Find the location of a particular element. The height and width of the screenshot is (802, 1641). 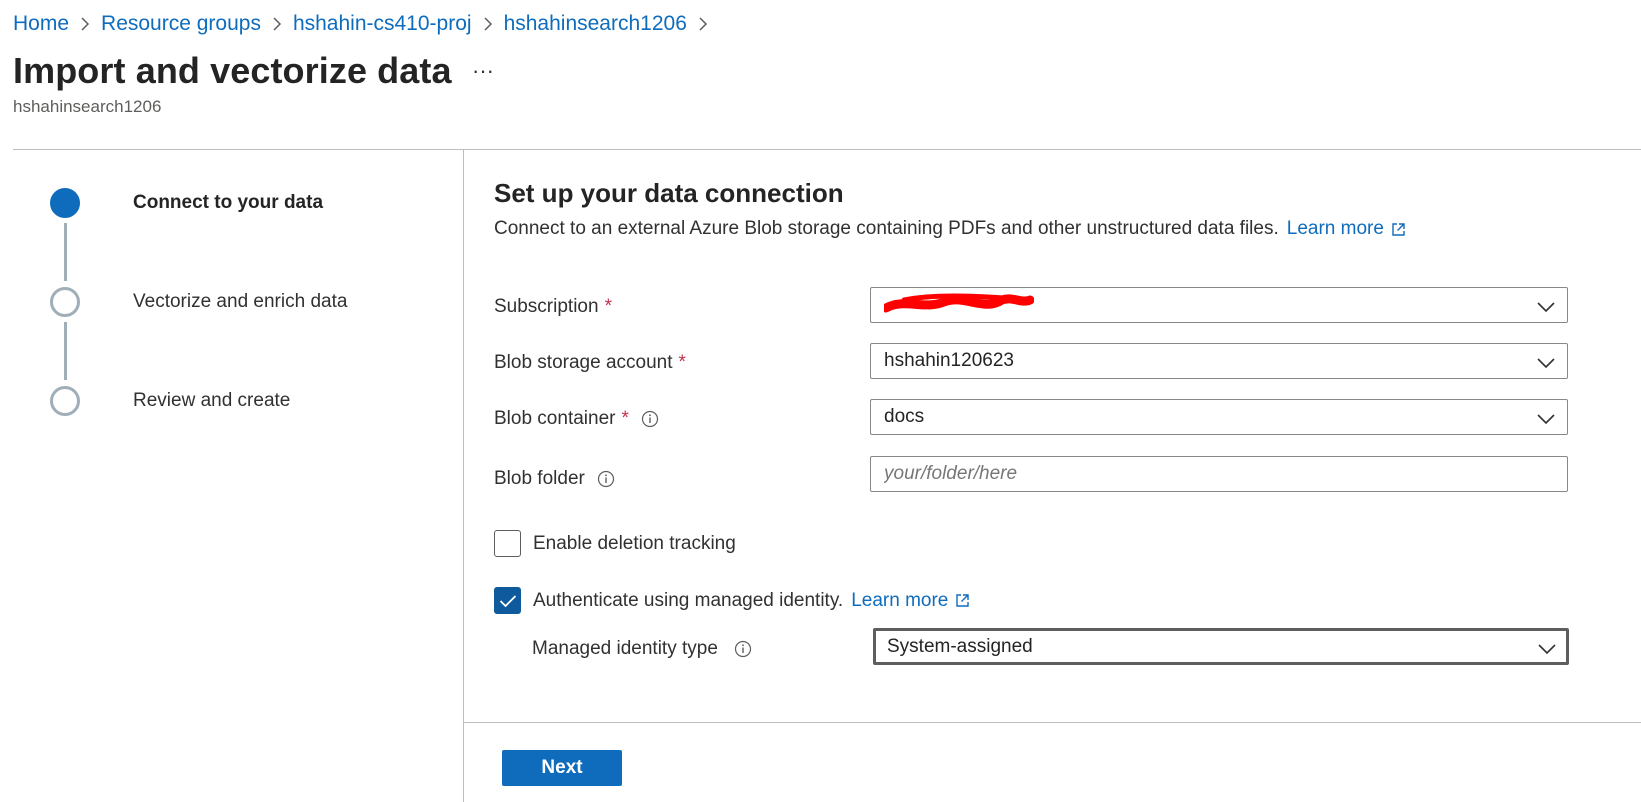

field-label-text: Managed identity type is located at coordinates (625, 648).